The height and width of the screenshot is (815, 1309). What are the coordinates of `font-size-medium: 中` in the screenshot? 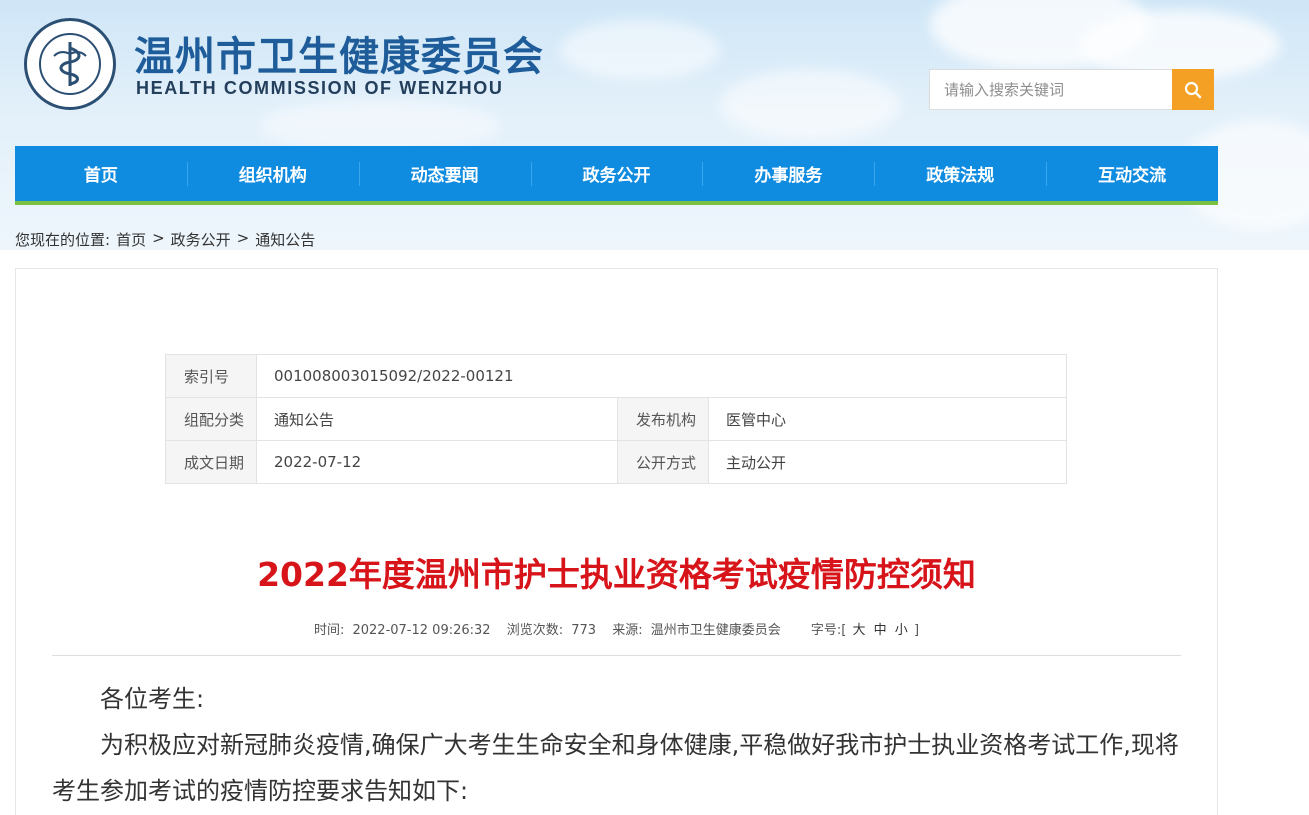 It's located at (880, 630).